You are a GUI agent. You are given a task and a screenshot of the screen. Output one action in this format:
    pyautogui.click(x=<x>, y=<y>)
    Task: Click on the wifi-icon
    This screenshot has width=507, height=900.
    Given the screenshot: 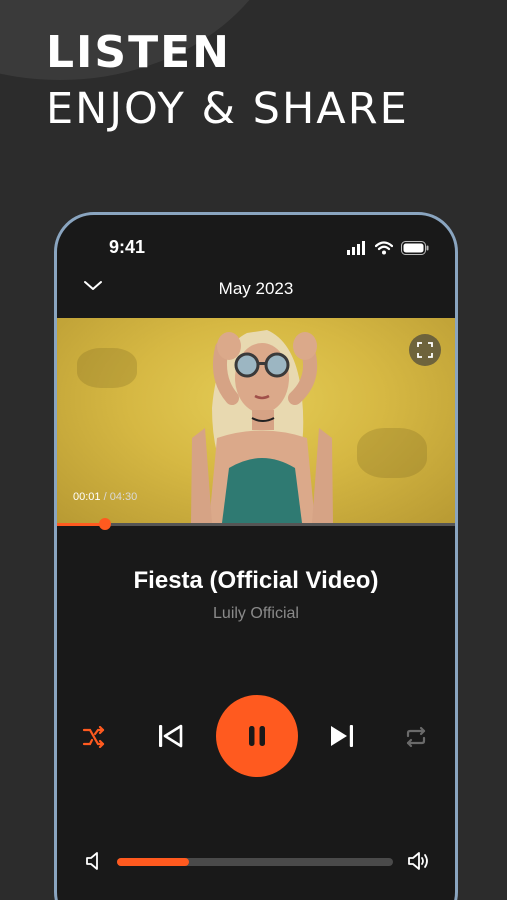 What is the action you would take?
    pyautogui.click(x=384, y=250)
    